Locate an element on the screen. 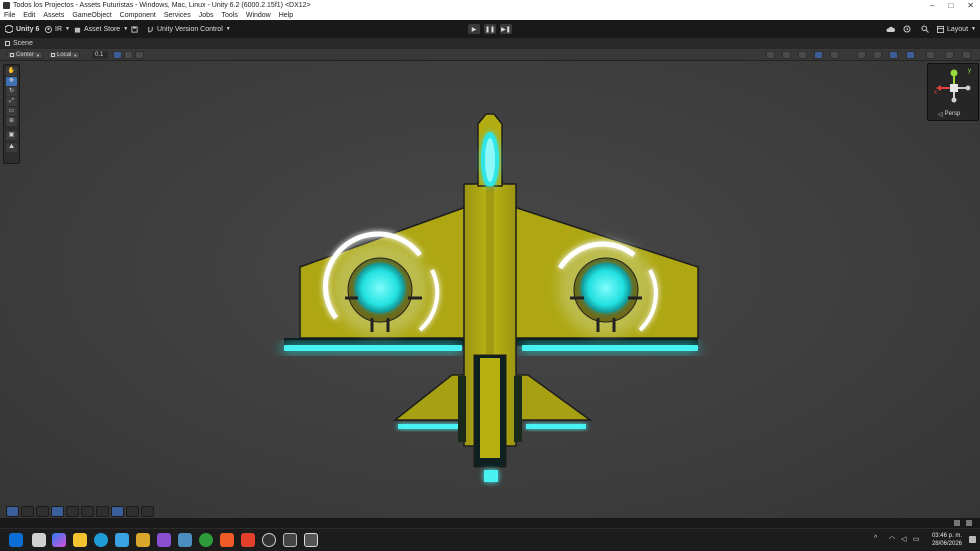 The width and height of the screenshot is (980, 551). layout-label: Layout is located at coordinates (958, 29).